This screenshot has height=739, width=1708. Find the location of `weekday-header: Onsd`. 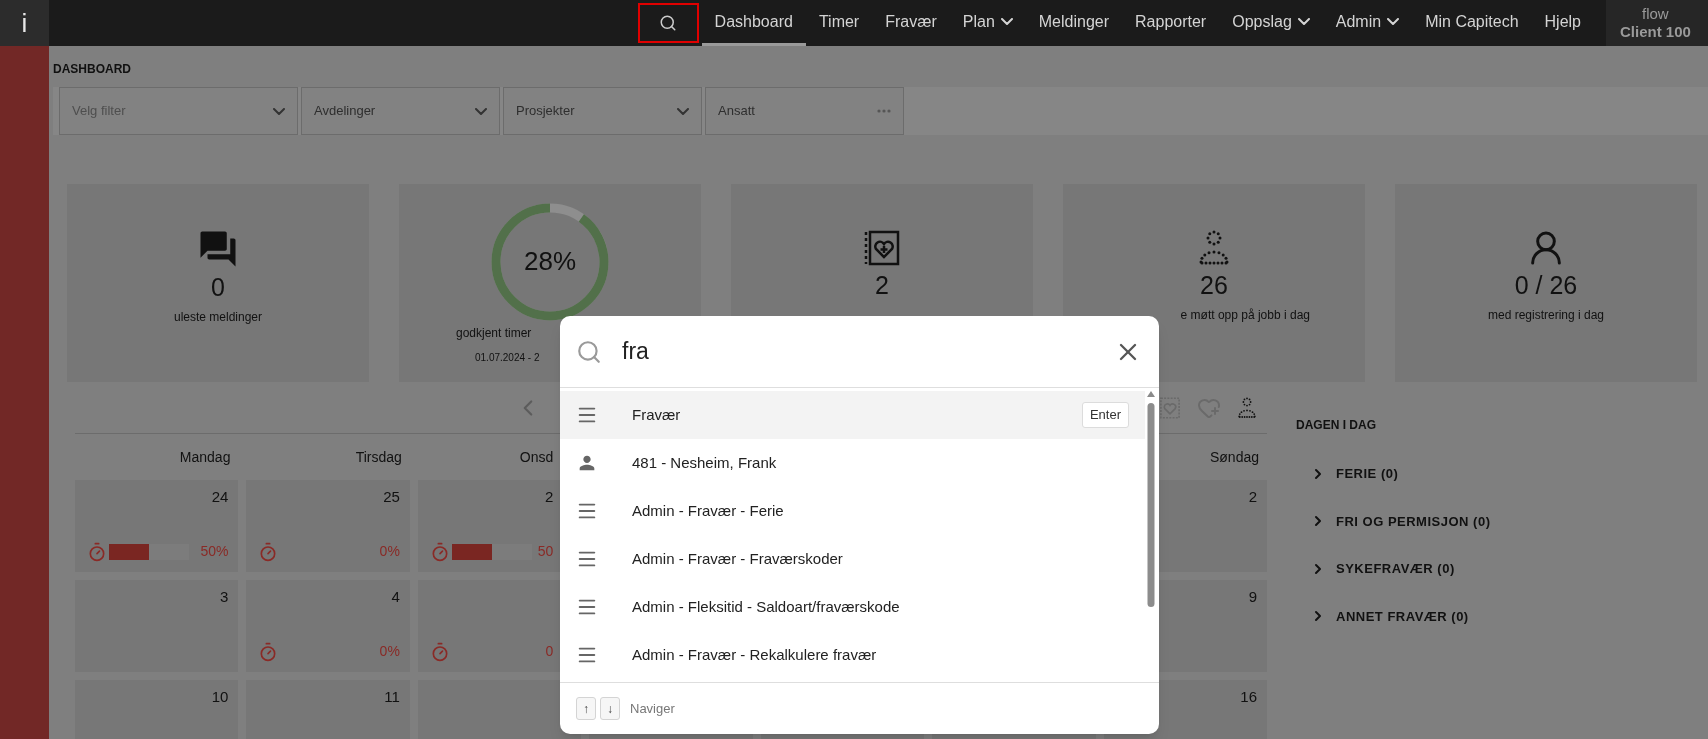

weekday-header: Onsd is located at coordinates (536, 457).